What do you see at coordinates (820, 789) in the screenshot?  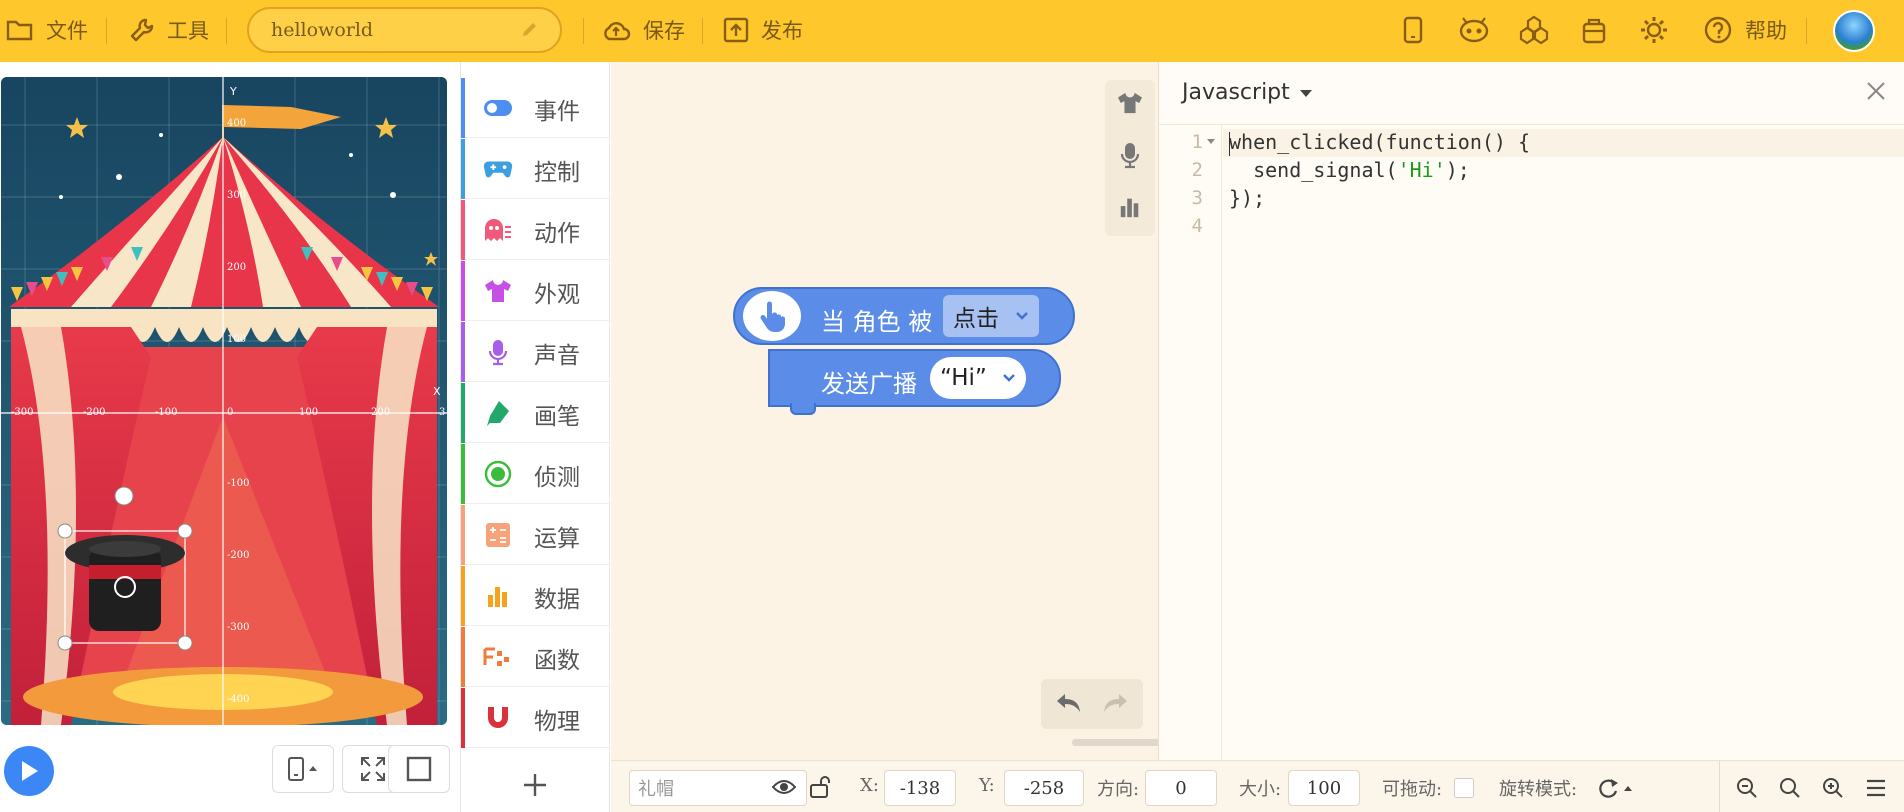 I see `unlock-icon` at bounding box center [820, 789].